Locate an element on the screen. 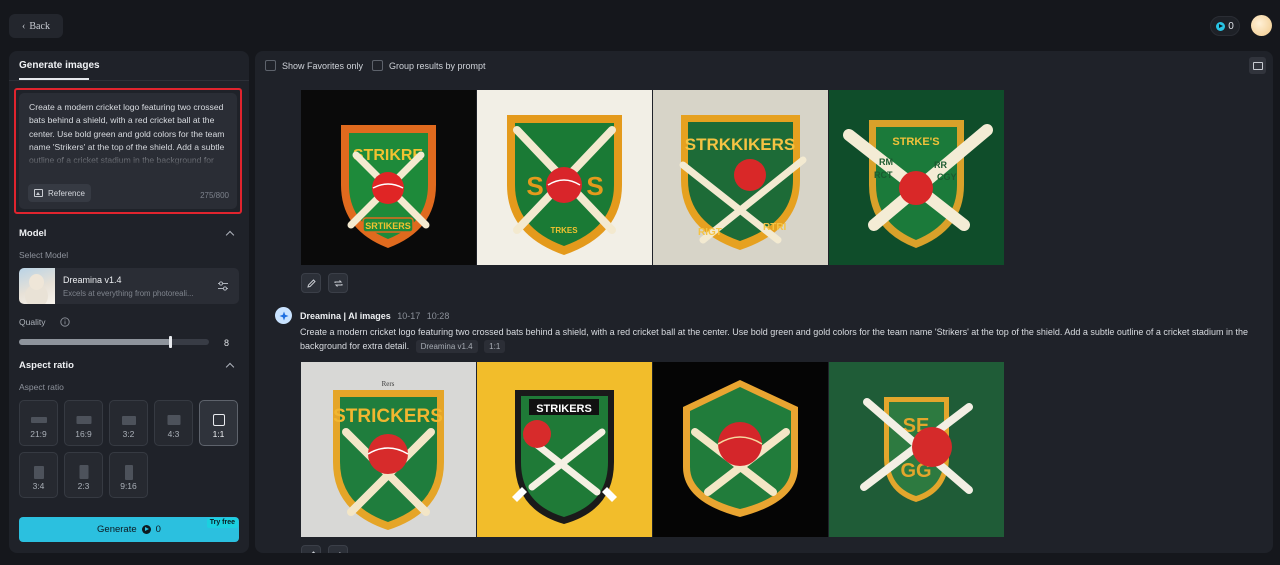  quality-slider is located at coordinates (114, 342).